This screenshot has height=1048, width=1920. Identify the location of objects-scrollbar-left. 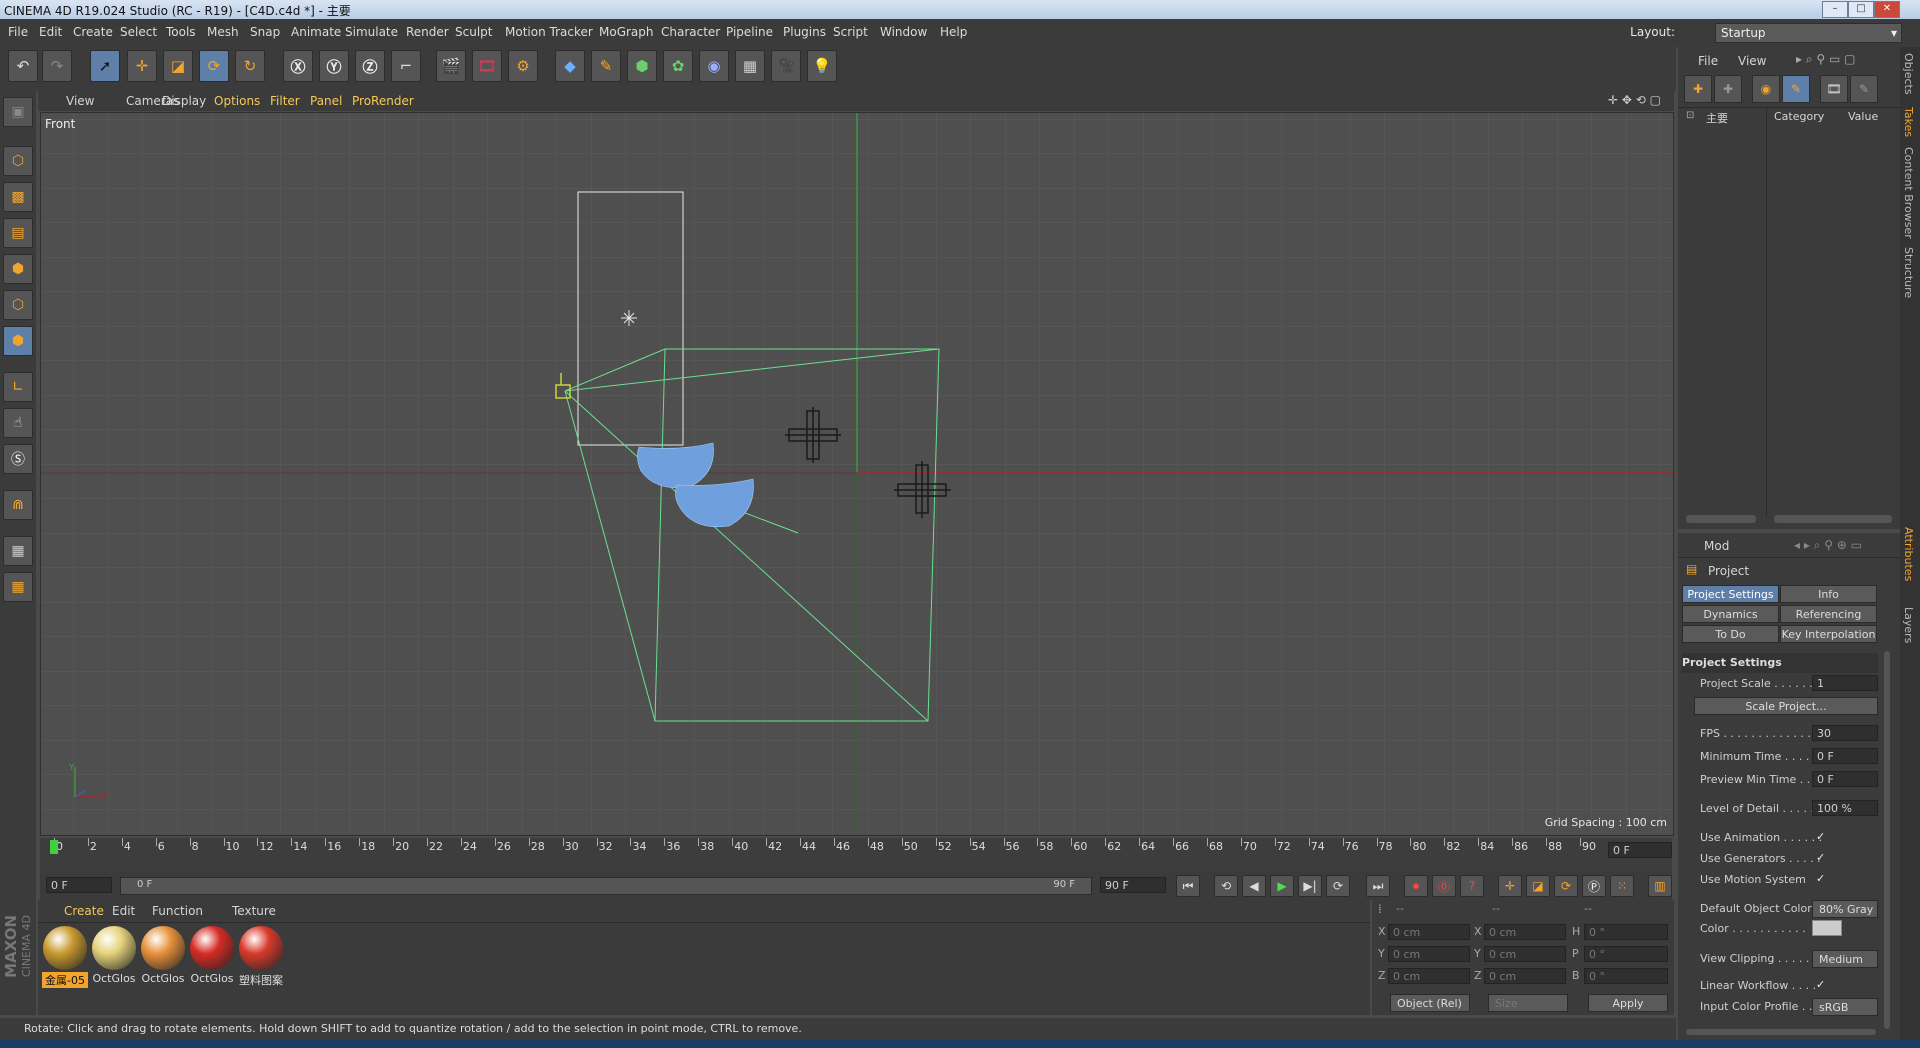
(1721, 519).